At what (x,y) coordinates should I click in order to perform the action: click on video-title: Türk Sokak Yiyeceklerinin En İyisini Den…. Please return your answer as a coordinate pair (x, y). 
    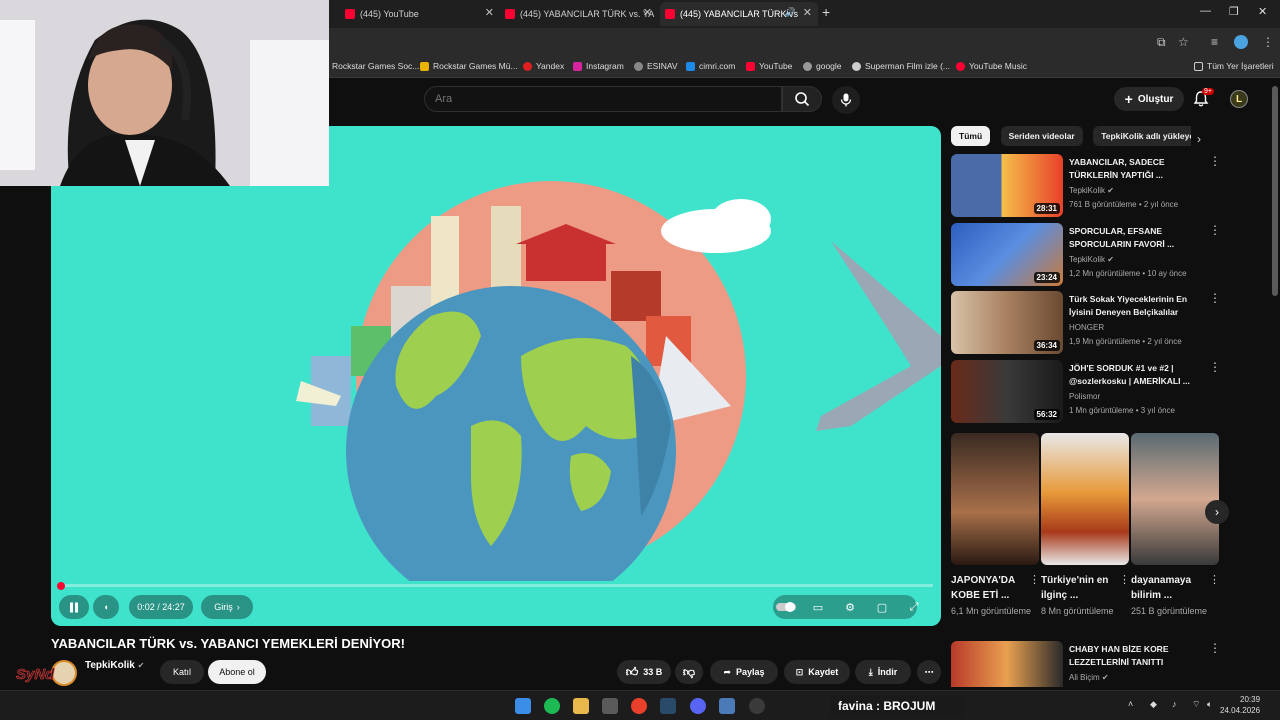
    Looking at the image, I should click on (1133, 306).